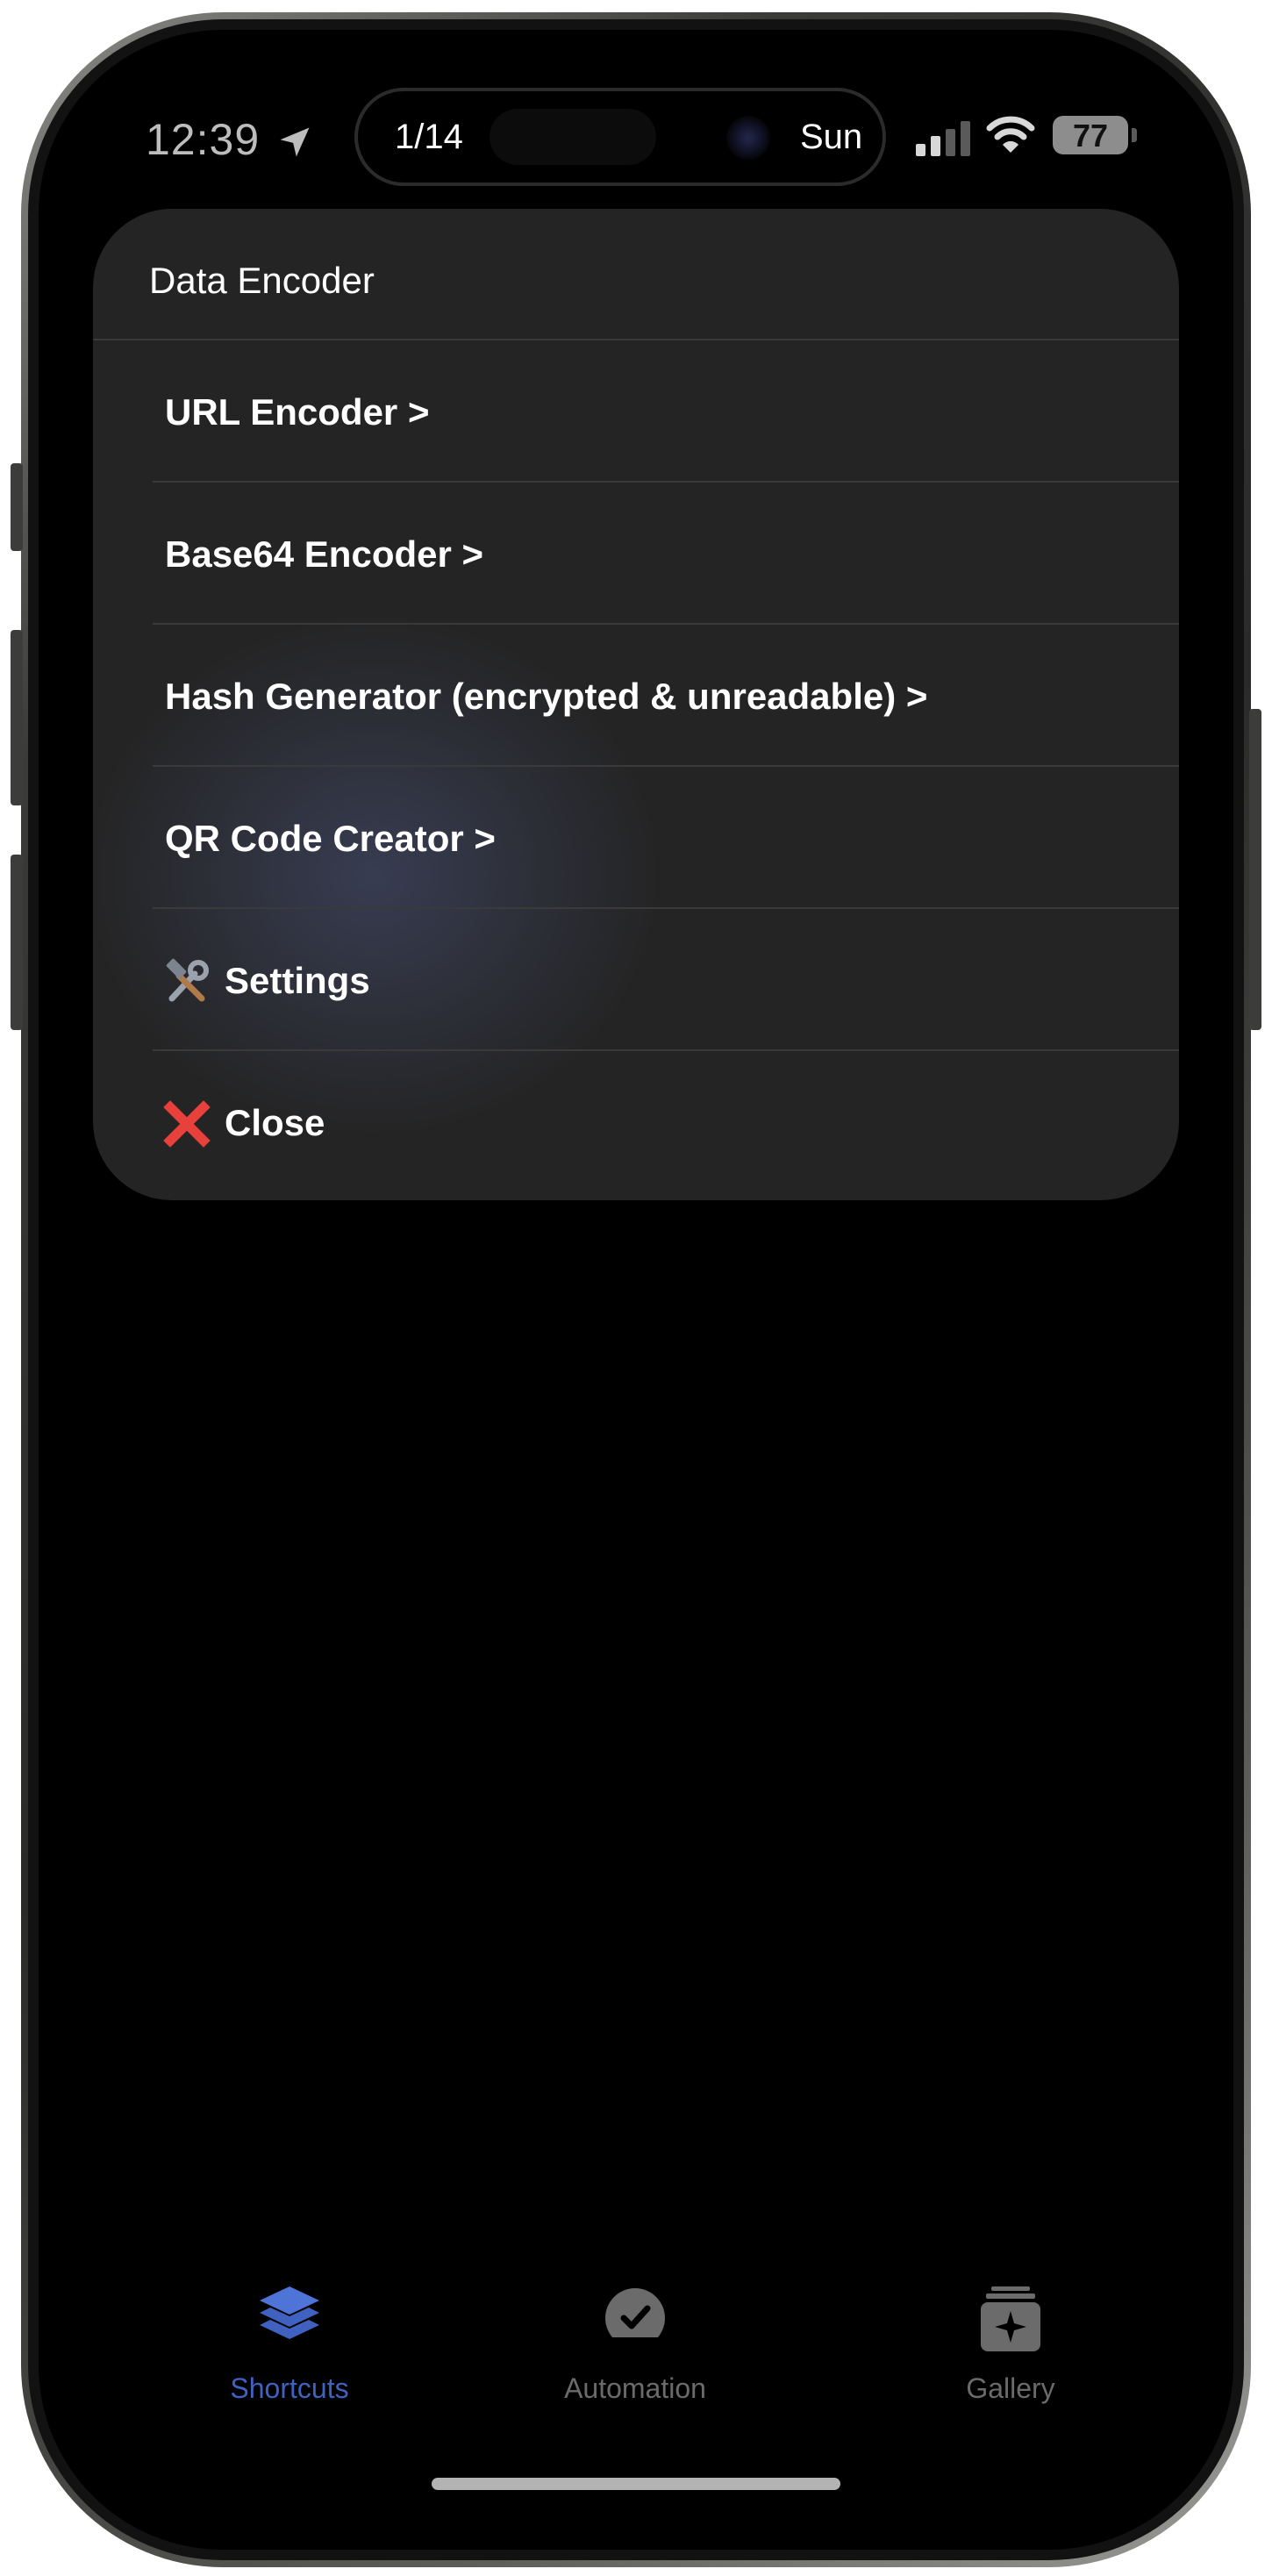 The image size is (1272, 2576). I want to click on tab-automation: Automation, so click(635, 2346).